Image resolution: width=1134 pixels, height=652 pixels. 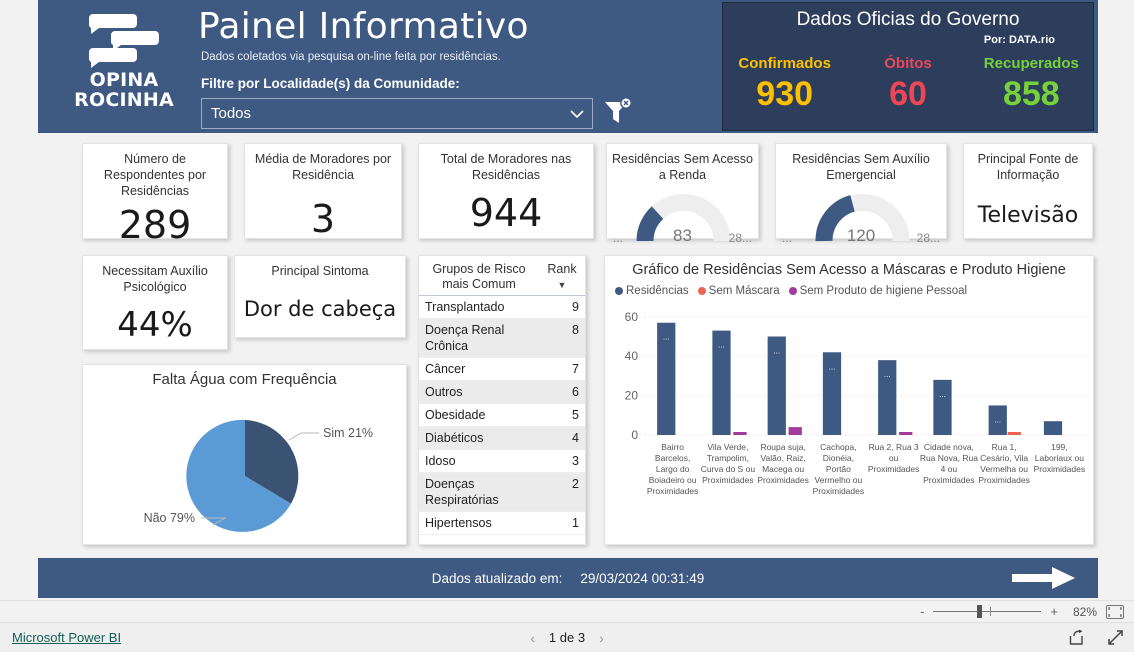 What do you see at coordinates (479, 461) in the screenshot?
I see `cell-grupo: Idoso` at bounding box center [479, 461].